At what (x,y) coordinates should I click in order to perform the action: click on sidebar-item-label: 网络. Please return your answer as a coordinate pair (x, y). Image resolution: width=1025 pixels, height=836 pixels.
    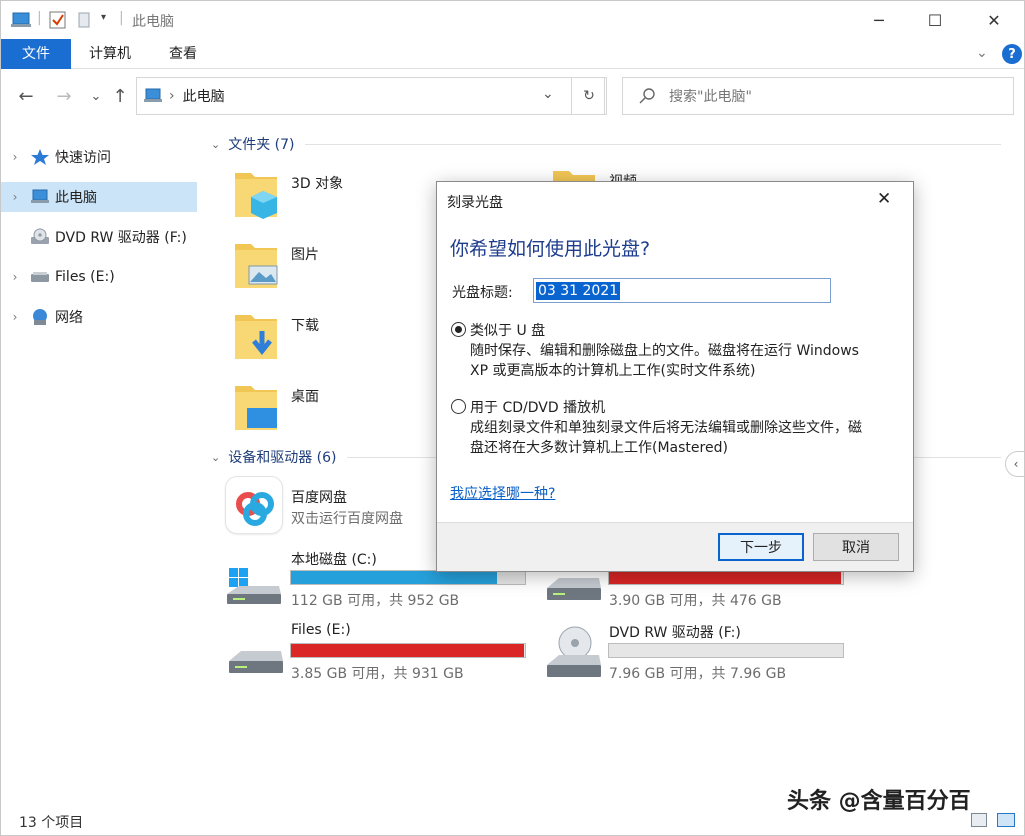
    Looking at the image, I should click on (69, 318).